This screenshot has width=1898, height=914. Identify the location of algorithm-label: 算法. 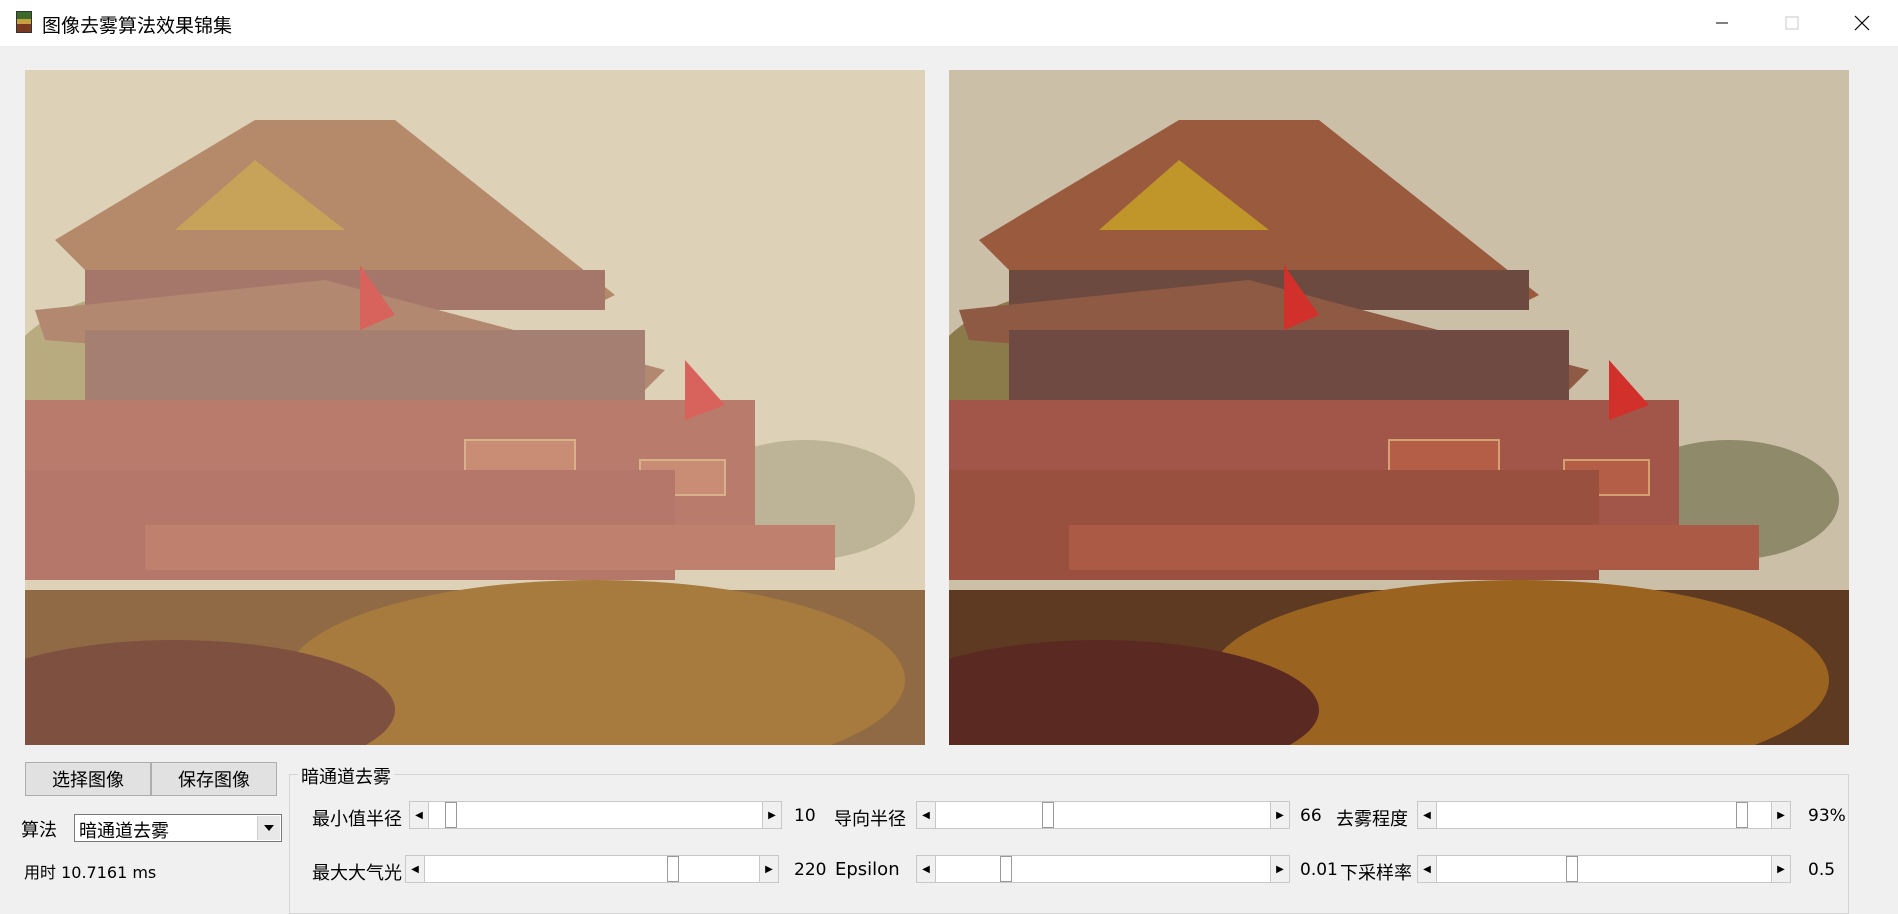
(39, 830).